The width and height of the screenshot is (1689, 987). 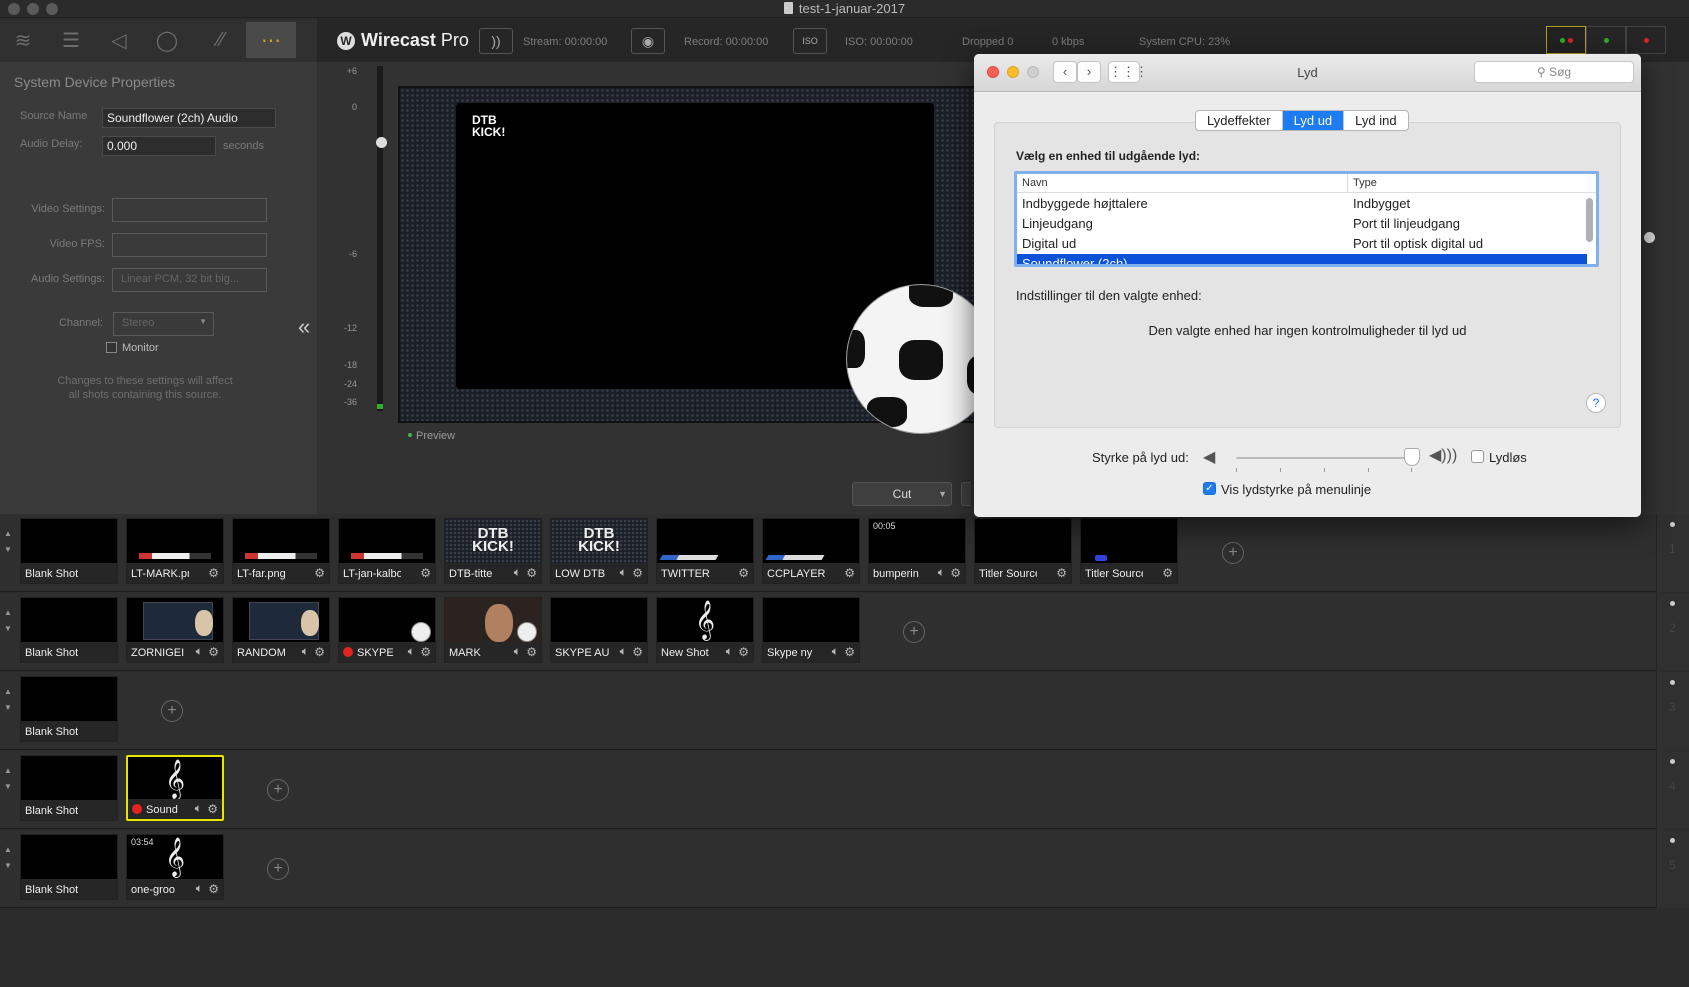 I want to click on video-settings-field, so click(x=189, y=210).